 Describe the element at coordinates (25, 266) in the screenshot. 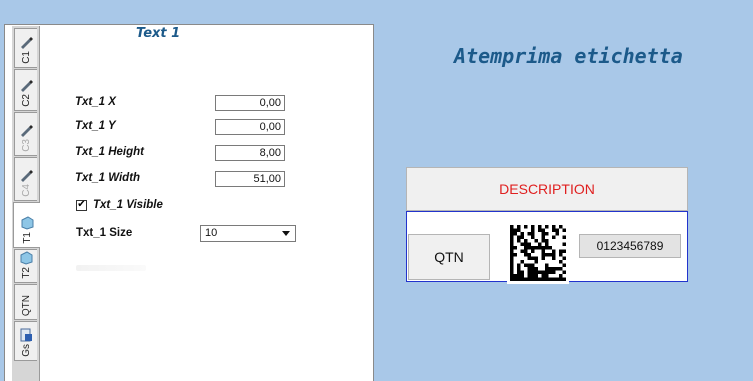

I see `tab-t2: T2` at that location.